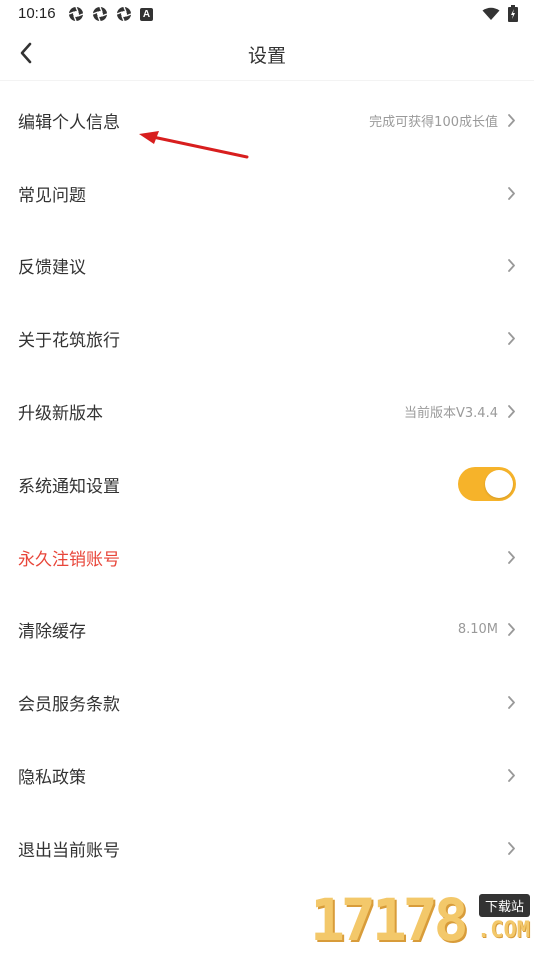 The height and width of the screenshot is (954, 534). What do you see at coordinates (267, 411) in the screenshot?
I see `upgrade-row: 升级新版本 当前版本V3.4.4` at bounding box center [267, 411].